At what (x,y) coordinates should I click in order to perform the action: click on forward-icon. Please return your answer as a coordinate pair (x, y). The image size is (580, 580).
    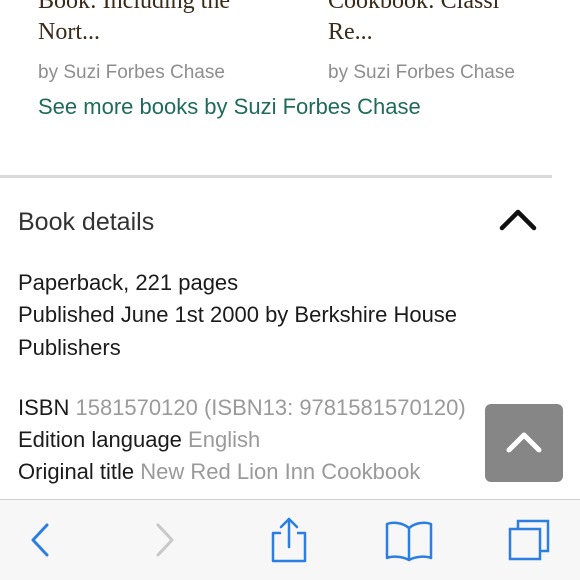
    Looking at the image, I should click on (165, 540).